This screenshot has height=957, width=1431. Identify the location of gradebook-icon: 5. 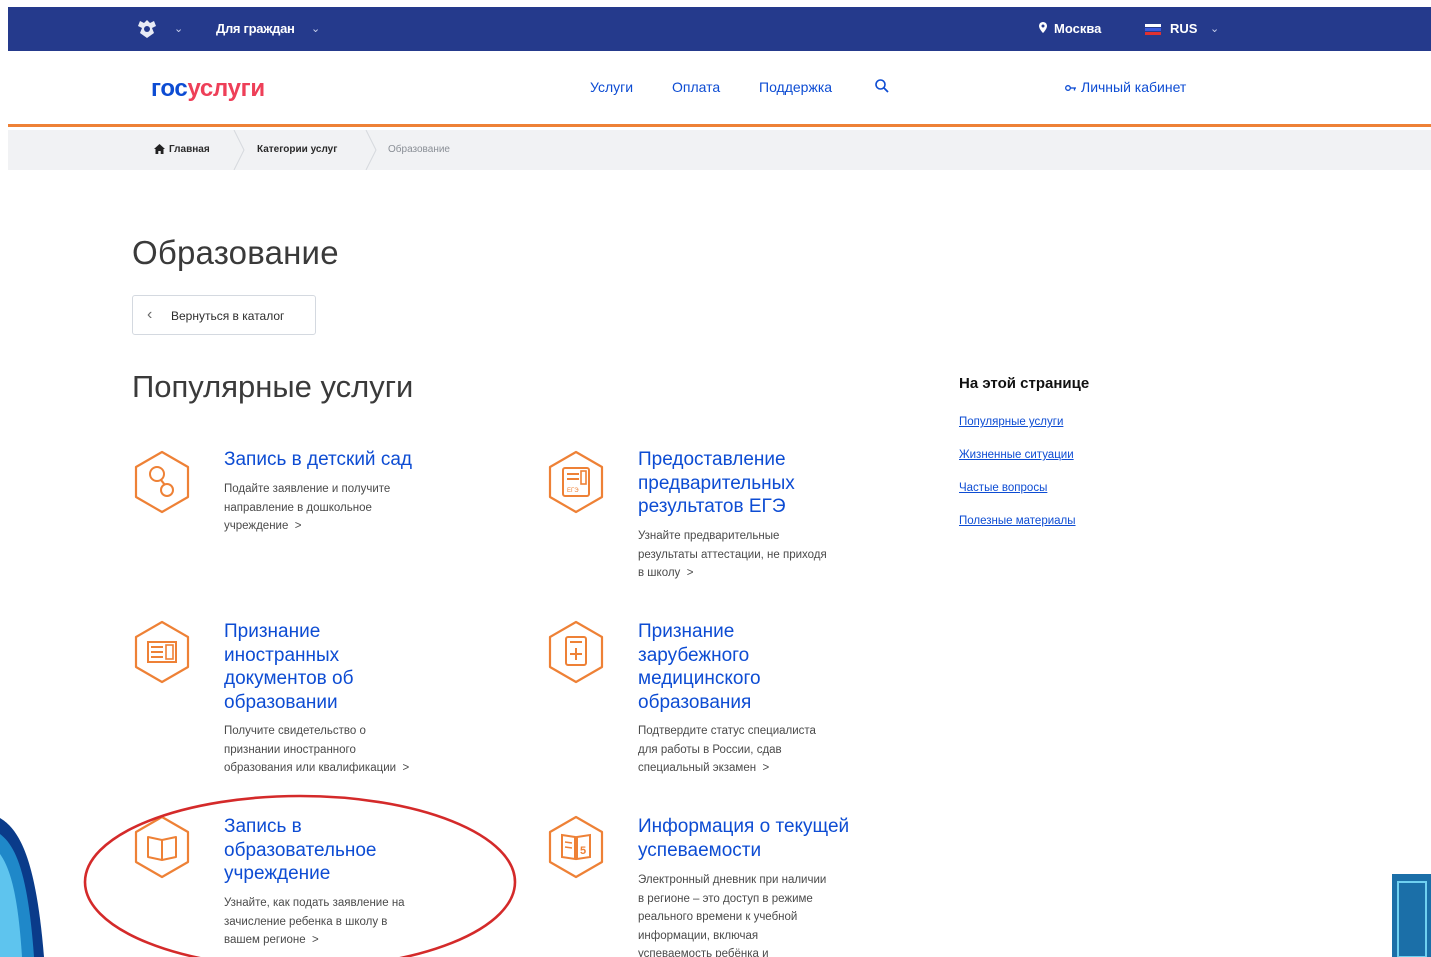
(576, 847).